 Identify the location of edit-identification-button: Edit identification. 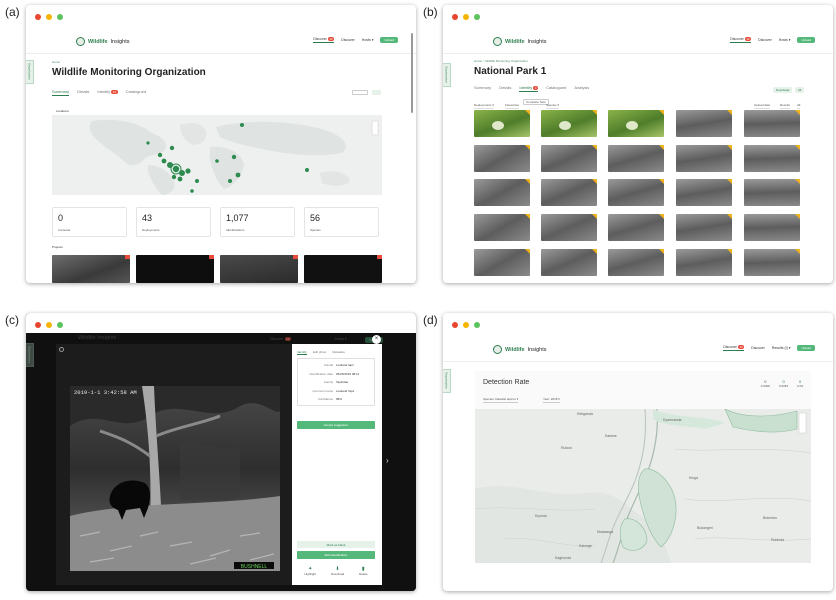
(336, 555).